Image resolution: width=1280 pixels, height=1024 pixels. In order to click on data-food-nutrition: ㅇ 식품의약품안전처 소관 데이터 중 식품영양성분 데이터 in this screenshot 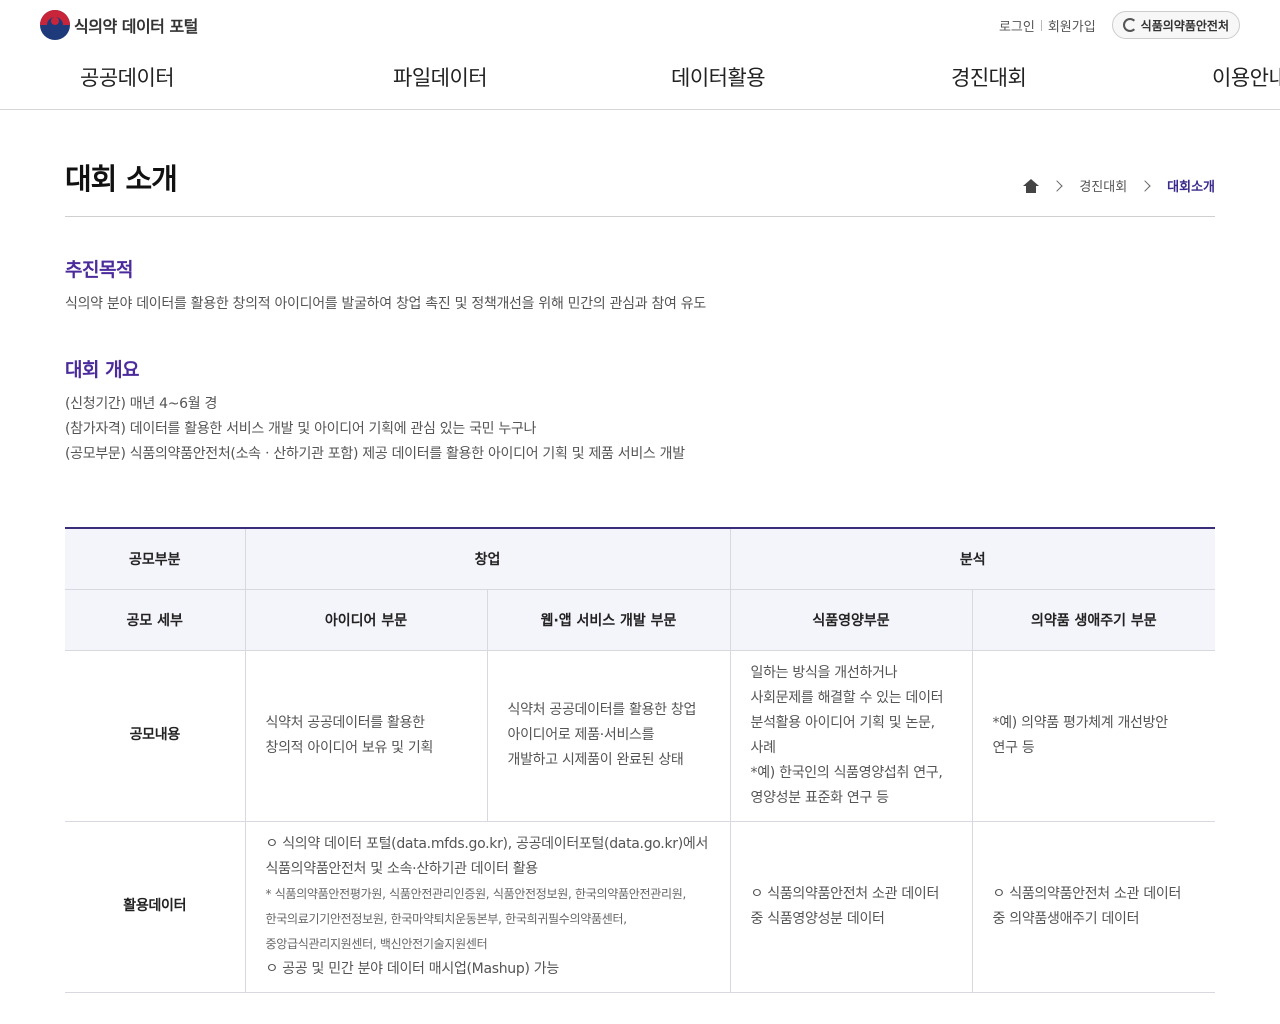, I will do `click(851, 907)`.